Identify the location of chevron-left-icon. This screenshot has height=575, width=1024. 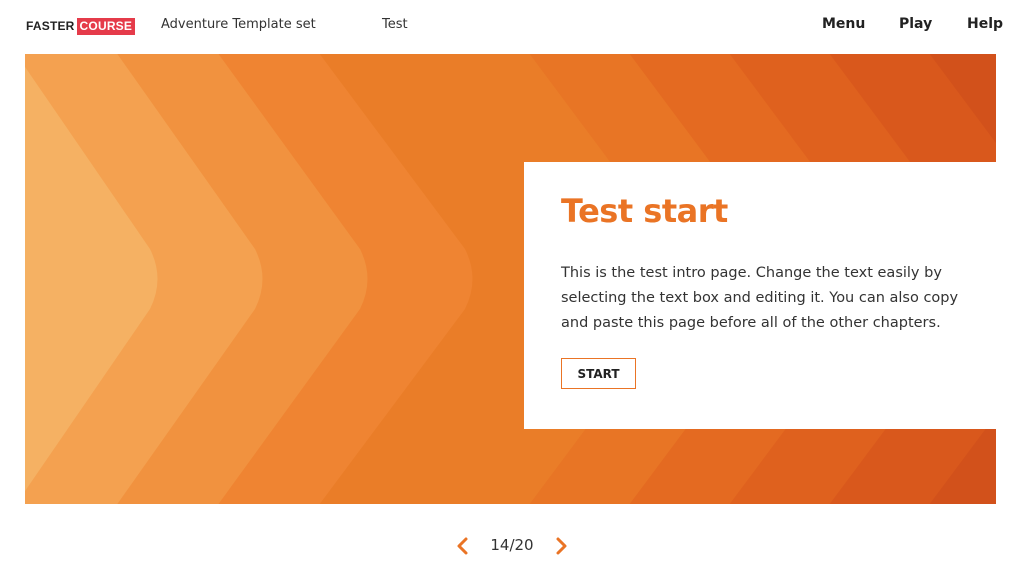
(462, 546).